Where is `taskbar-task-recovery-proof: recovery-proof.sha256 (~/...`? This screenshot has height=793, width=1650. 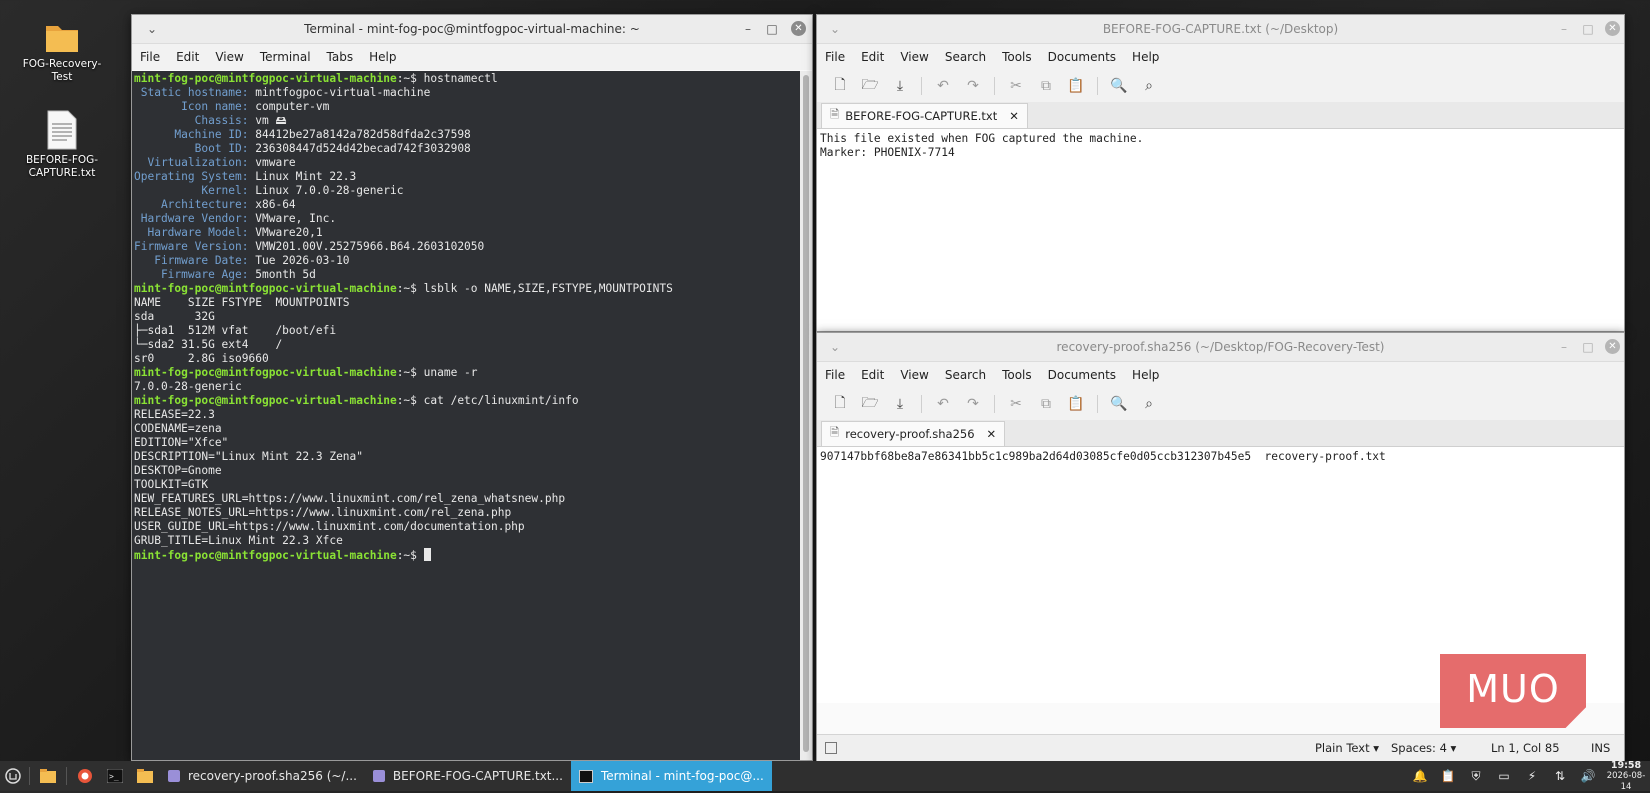
taskbar-task-recovery-proof: recovery-proof.sha256 (~/... is located at coordinates (262, 776).